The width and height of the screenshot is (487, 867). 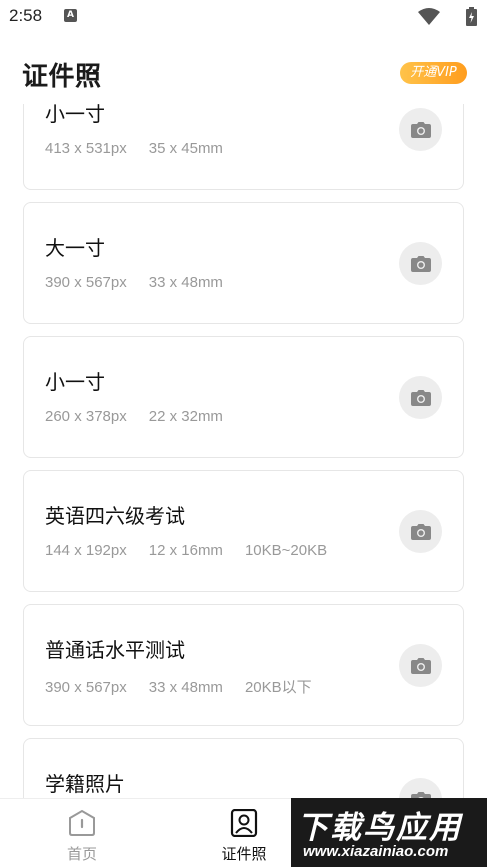 I want to click on wifi-icon, so click(x=429, y=16).